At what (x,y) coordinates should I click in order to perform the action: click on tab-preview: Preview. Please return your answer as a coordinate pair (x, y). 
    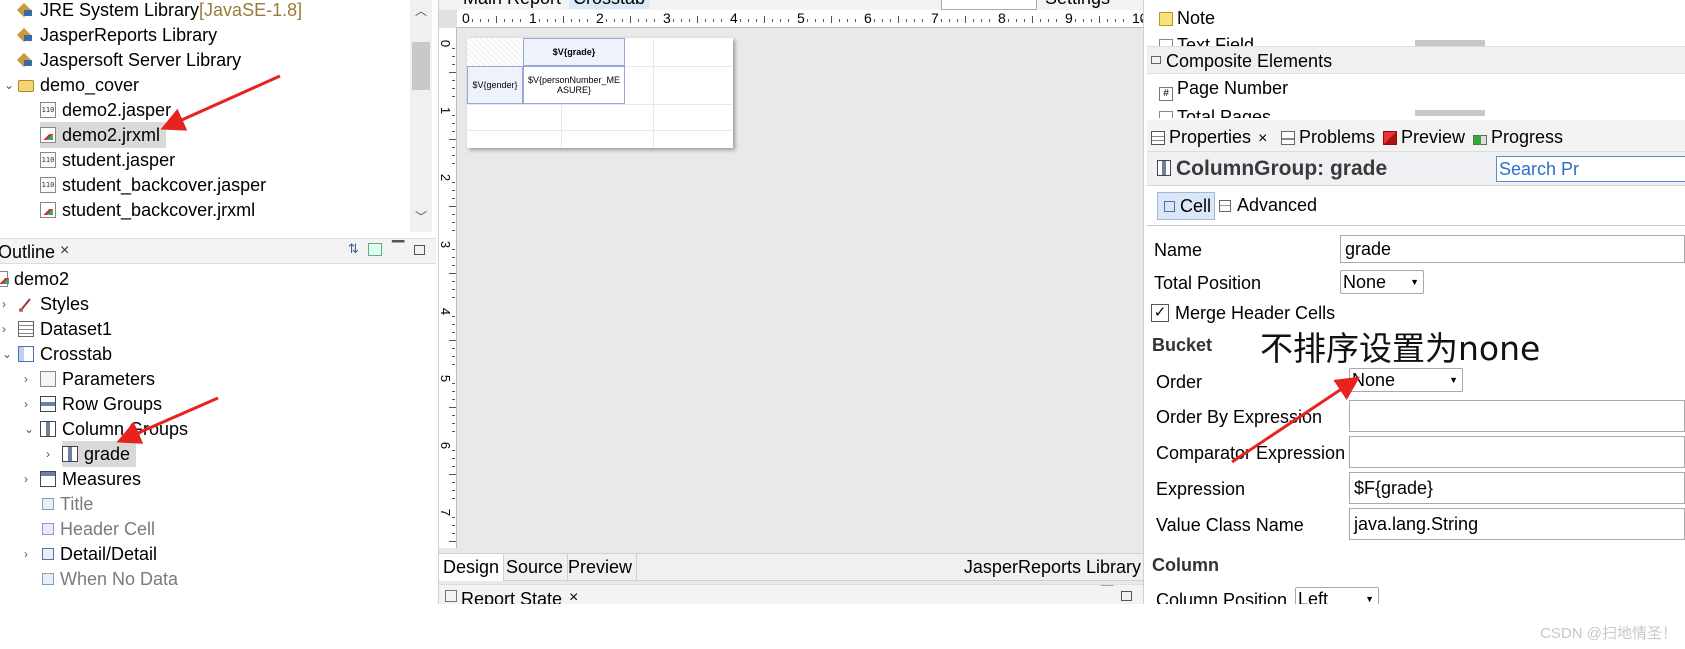
    Looking at the image, I should click on (601, 567).